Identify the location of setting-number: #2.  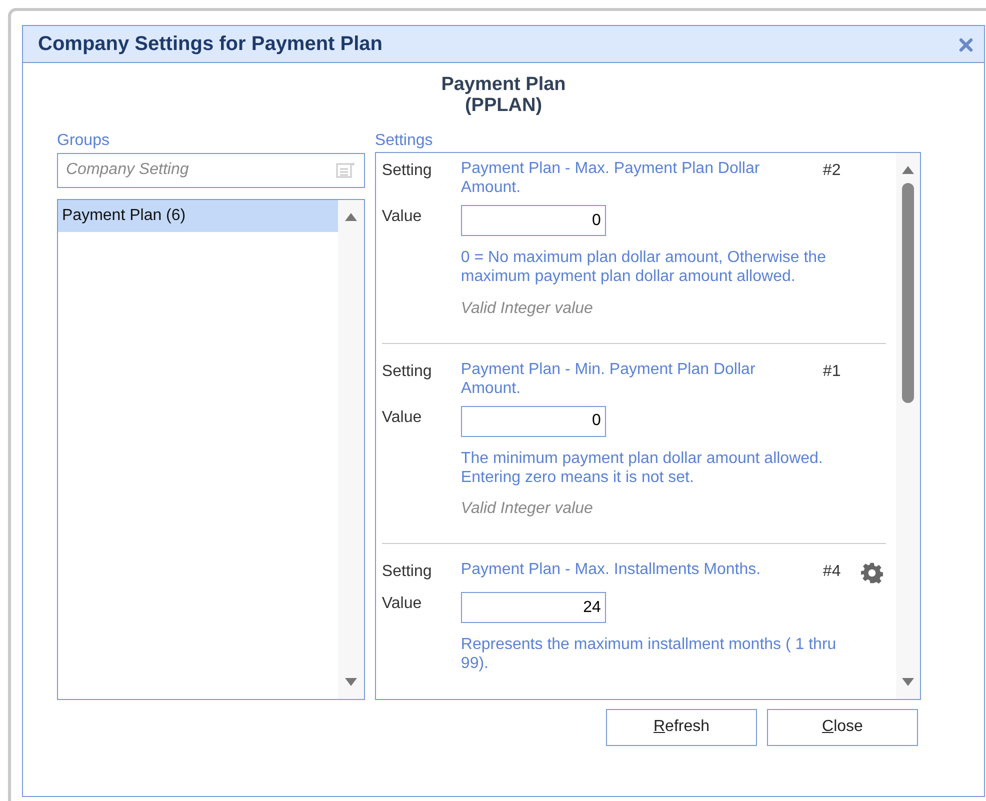
(832, 170).